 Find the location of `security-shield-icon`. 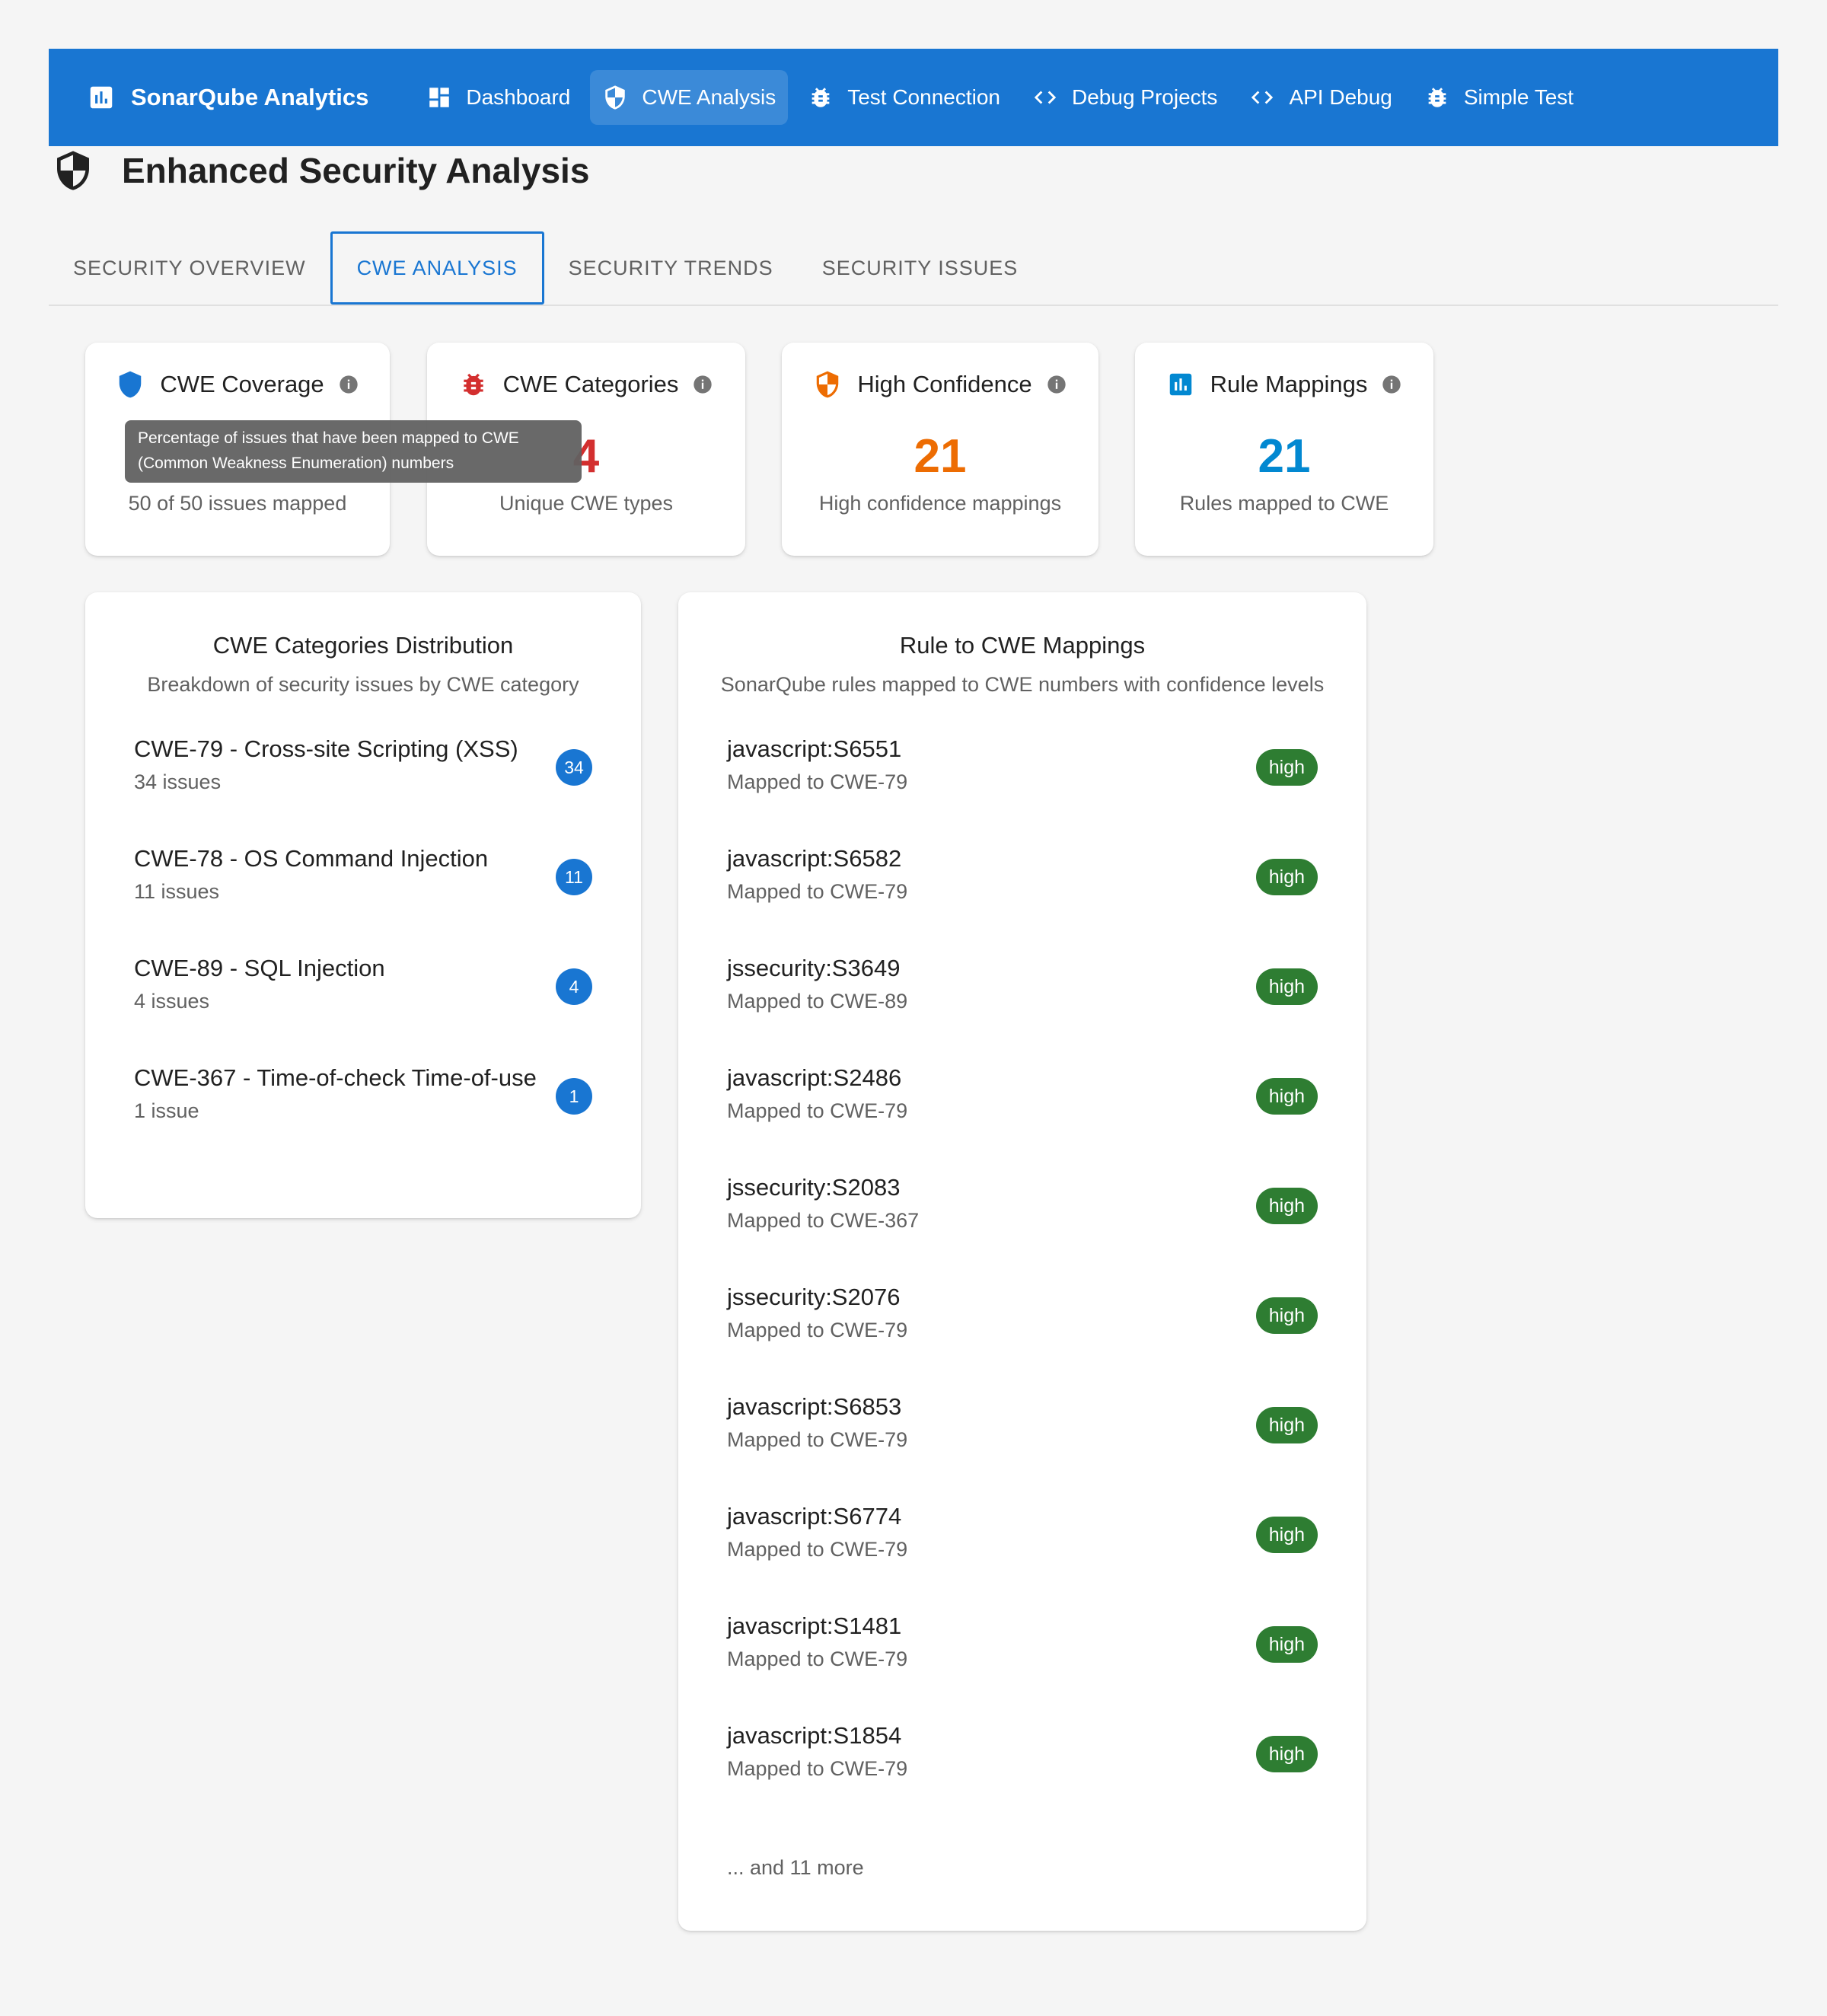

security-shield-icon is located at coordinates (73, 170).